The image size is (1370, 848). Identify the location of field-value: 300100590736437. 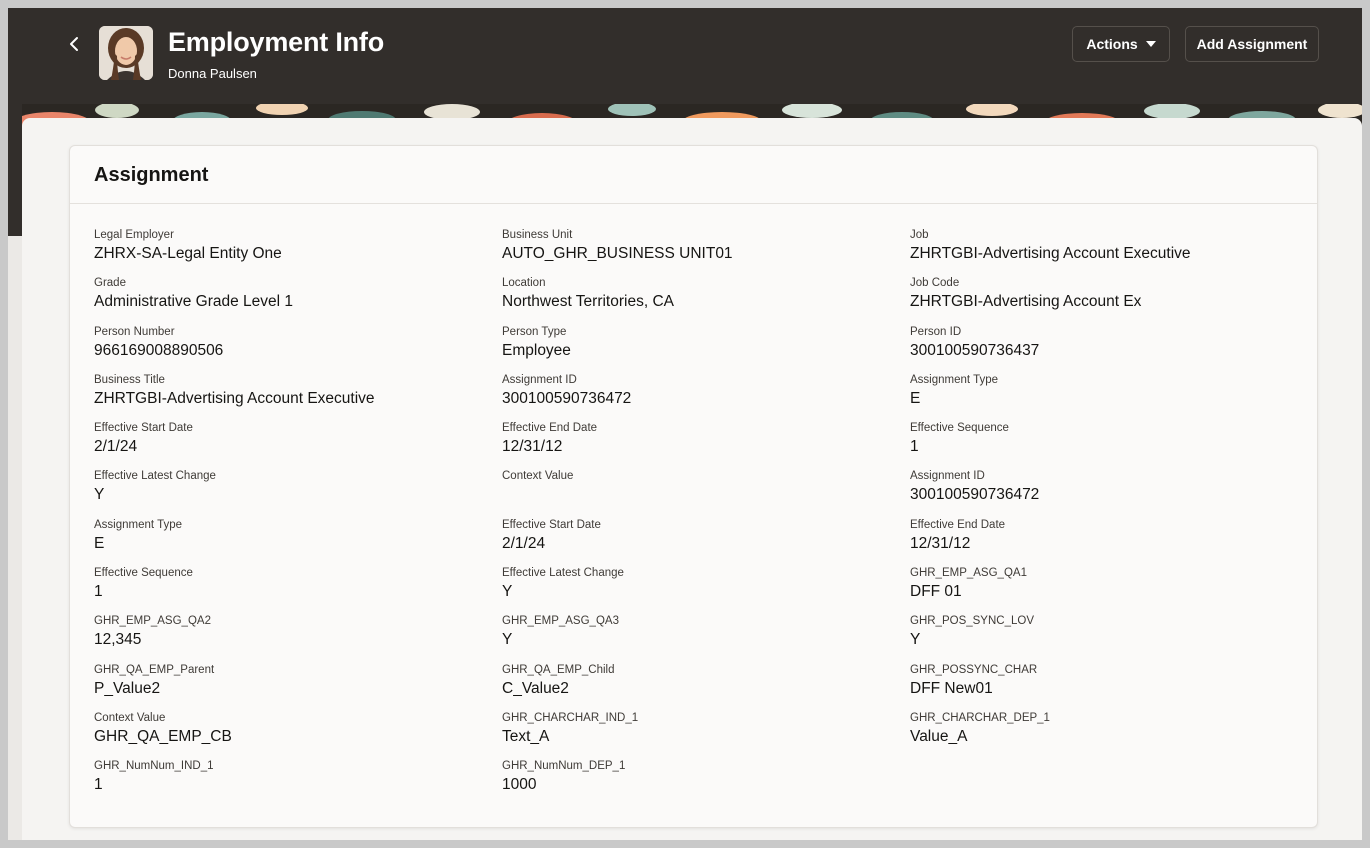
(975, 350).